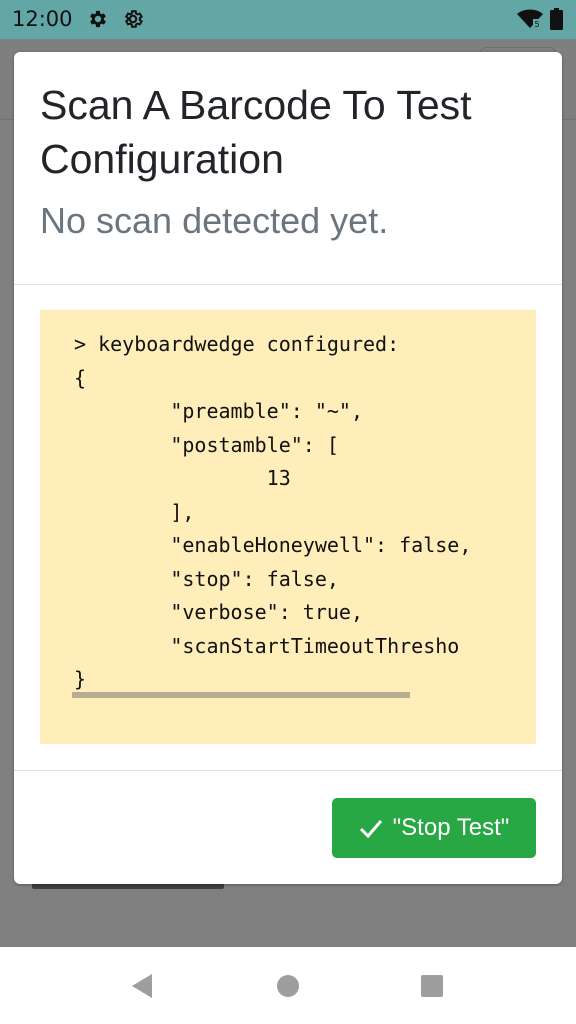 The width and height of the screenshot is (576, 1024). Describe the element at coordinates (451, 827) in the screenshot. I see `stop-test-label: "Stop Test"` at that location.